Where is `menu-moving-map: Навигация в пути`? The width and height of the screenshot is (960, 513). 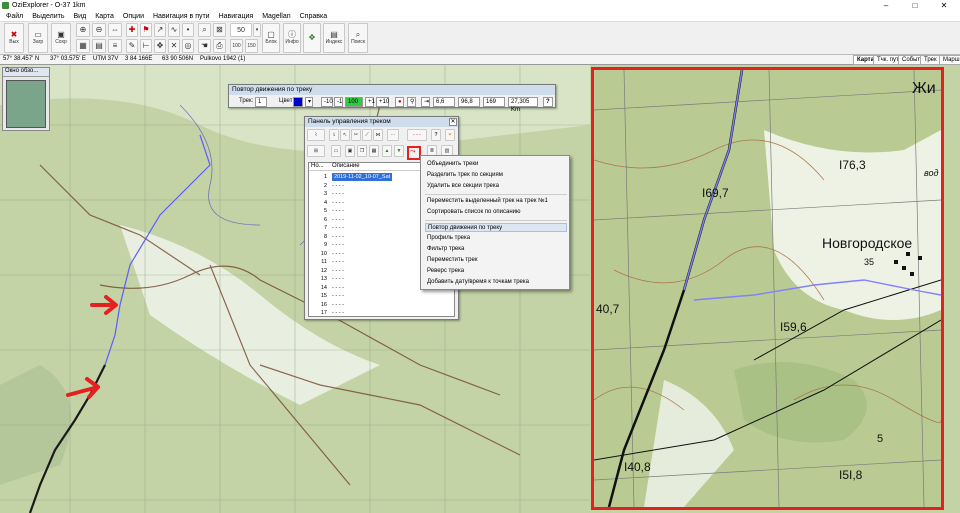 menu-moving-map: Навигация в пути is located at coordinates (181, 16).